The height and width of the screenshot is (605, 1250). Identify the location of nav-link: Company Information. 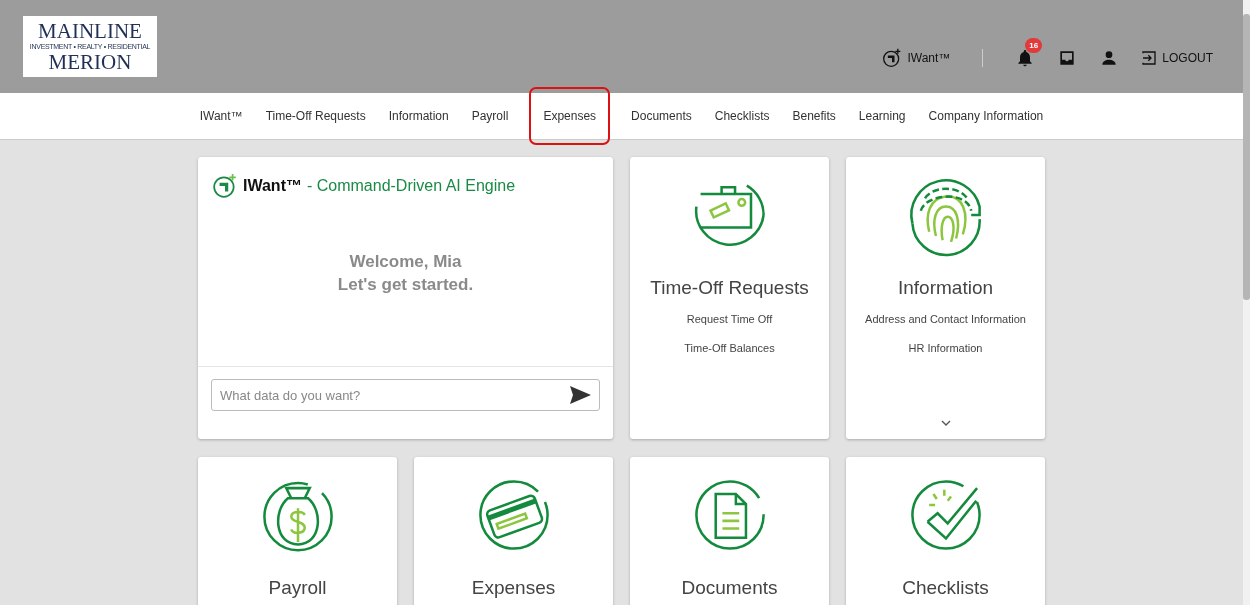
(986, 116).